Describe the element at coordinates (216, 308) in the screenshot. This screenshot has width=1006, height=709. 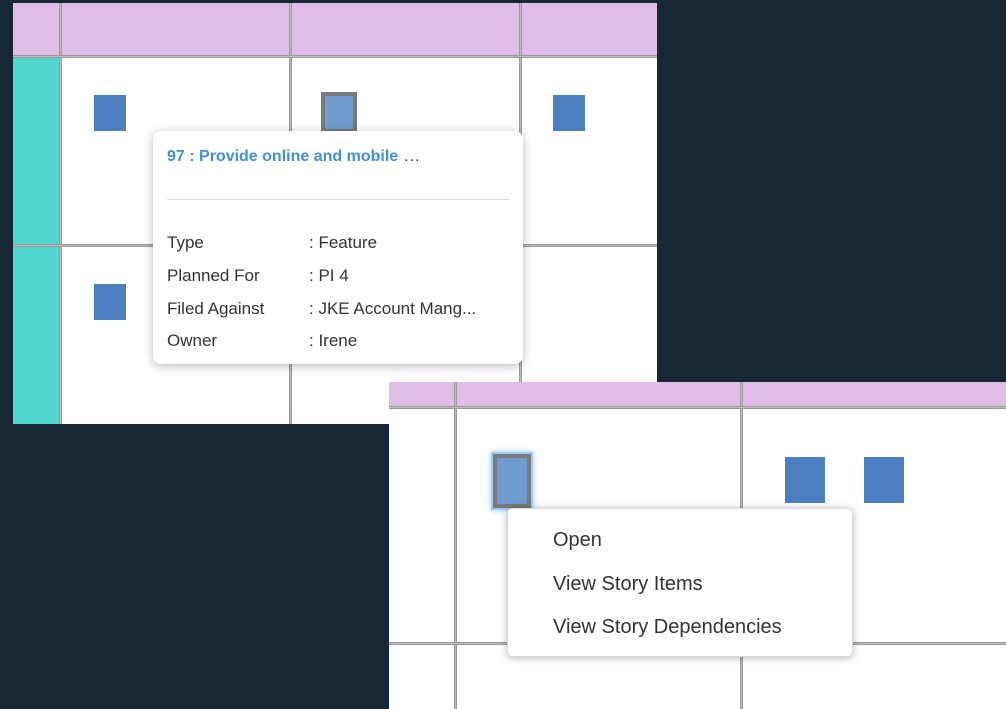
I see `tooltip-key: Filed Against` at that location.